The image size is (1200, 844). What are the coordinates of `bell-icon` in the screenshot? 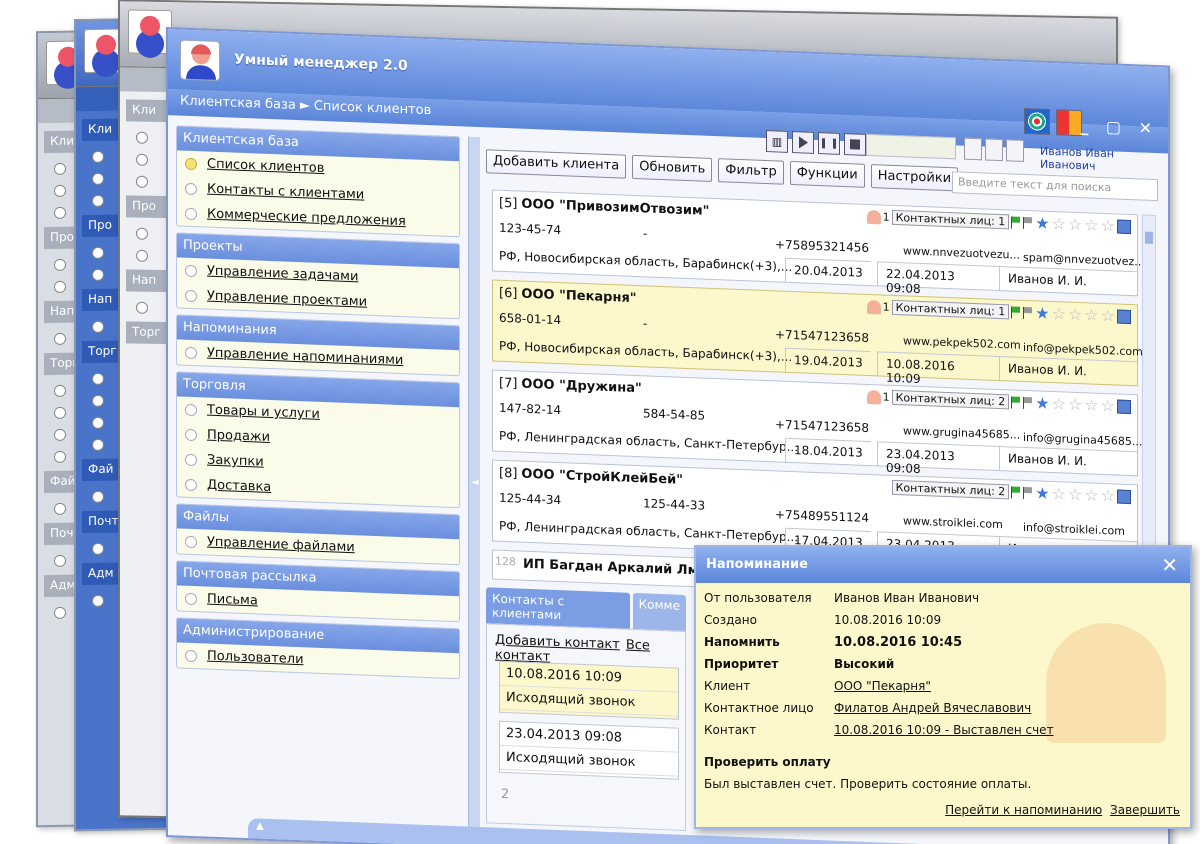 It's located at (994, 150).